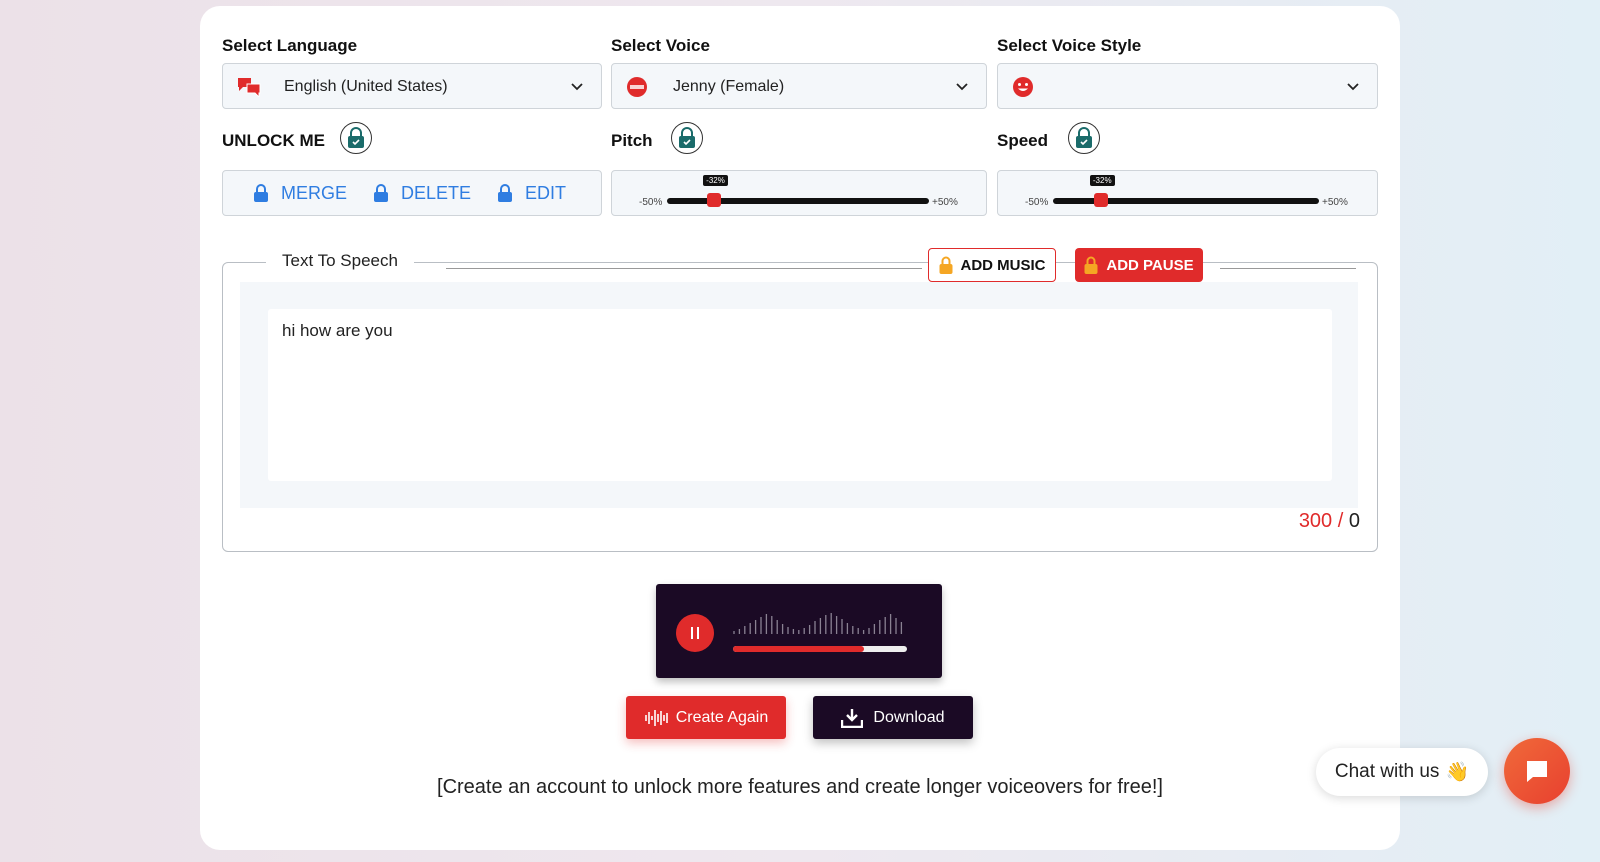  Describe the element at coordinates (1102, 180) in the screenshot. I see `speed-value-bubble: -32%` at that location.